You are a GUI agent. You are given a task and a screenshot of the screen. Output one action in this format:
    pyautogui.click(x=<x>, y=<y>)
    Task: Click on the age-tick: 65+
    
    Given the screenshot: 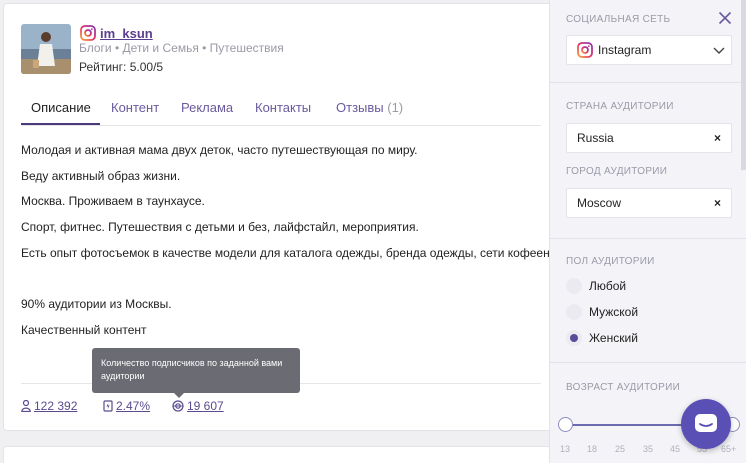 What is the action you would take?
    pyautogui.click(x=729, y=449)
    